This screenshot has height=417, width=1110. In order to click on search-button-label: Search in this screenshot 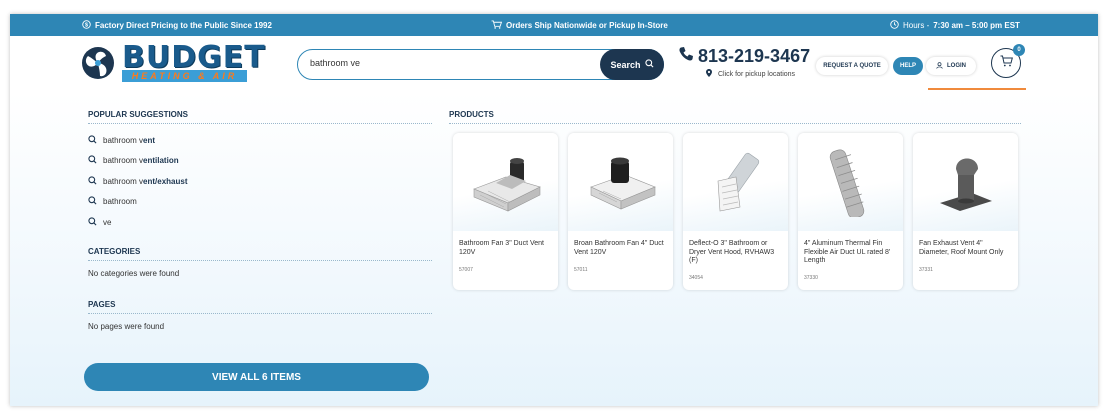, I will do `click(625, 64)`.